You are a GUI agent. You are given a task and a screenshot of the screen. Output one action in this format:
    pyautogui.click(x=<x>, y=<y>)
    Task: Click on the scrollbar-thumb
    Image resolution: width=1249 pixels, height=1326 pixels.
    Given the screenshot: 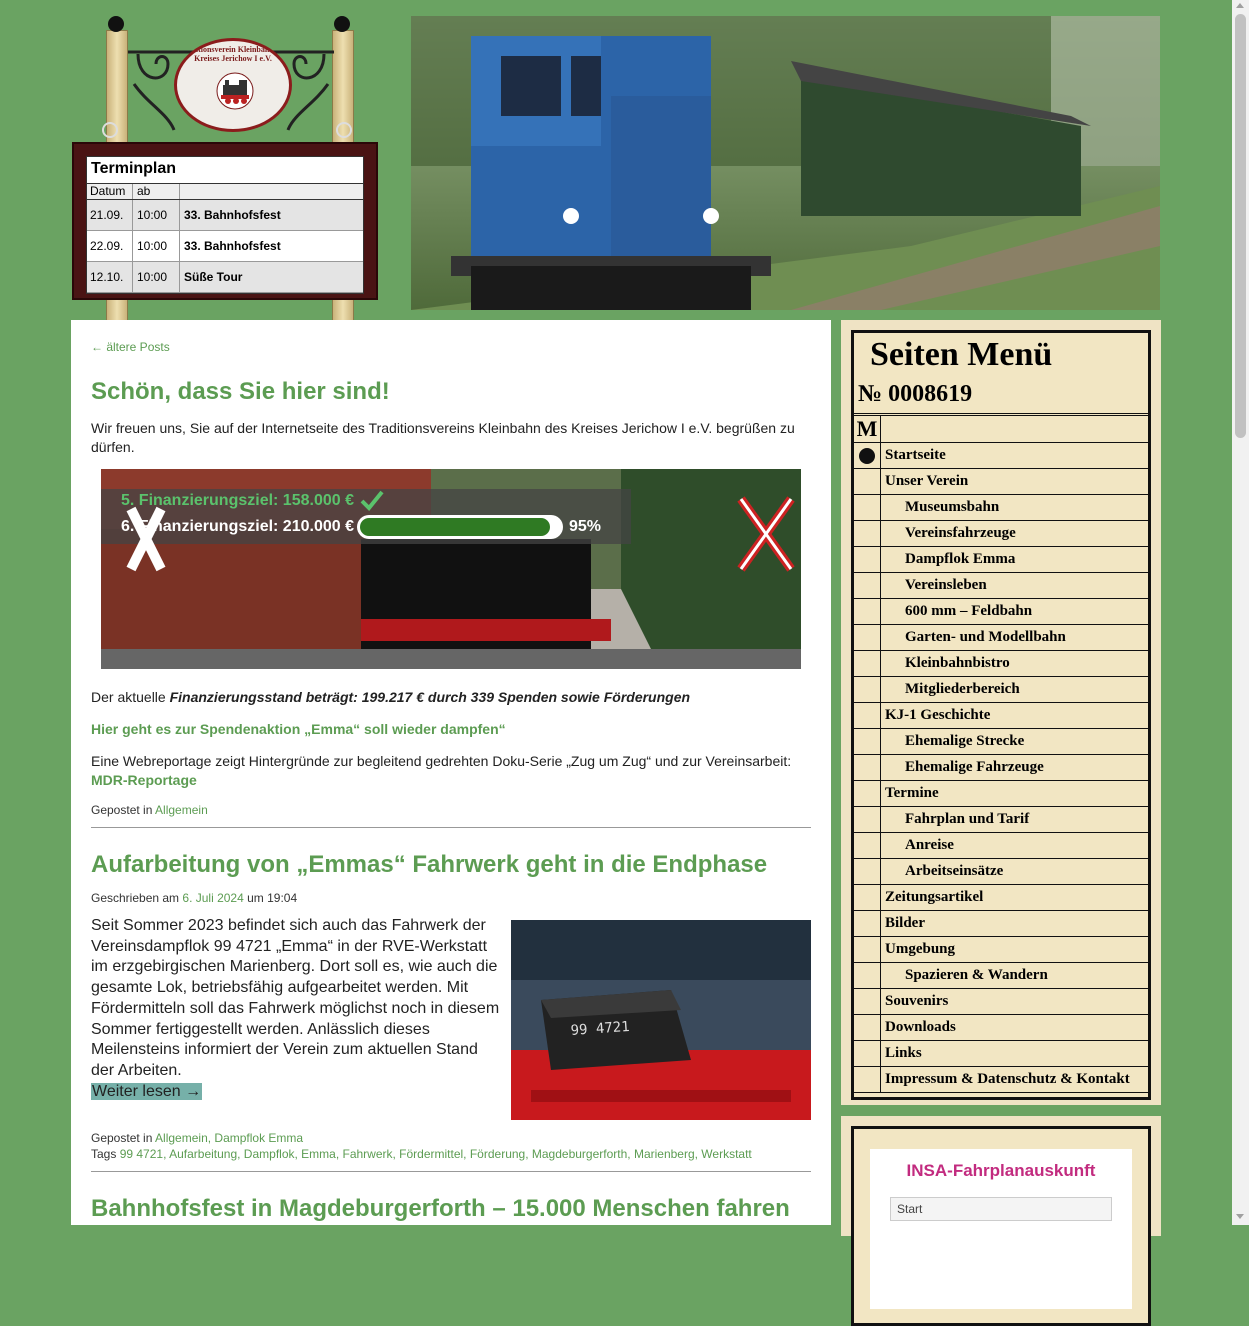 What is the action you would take?
    pyautogui.click(x=1240, y=226)
    